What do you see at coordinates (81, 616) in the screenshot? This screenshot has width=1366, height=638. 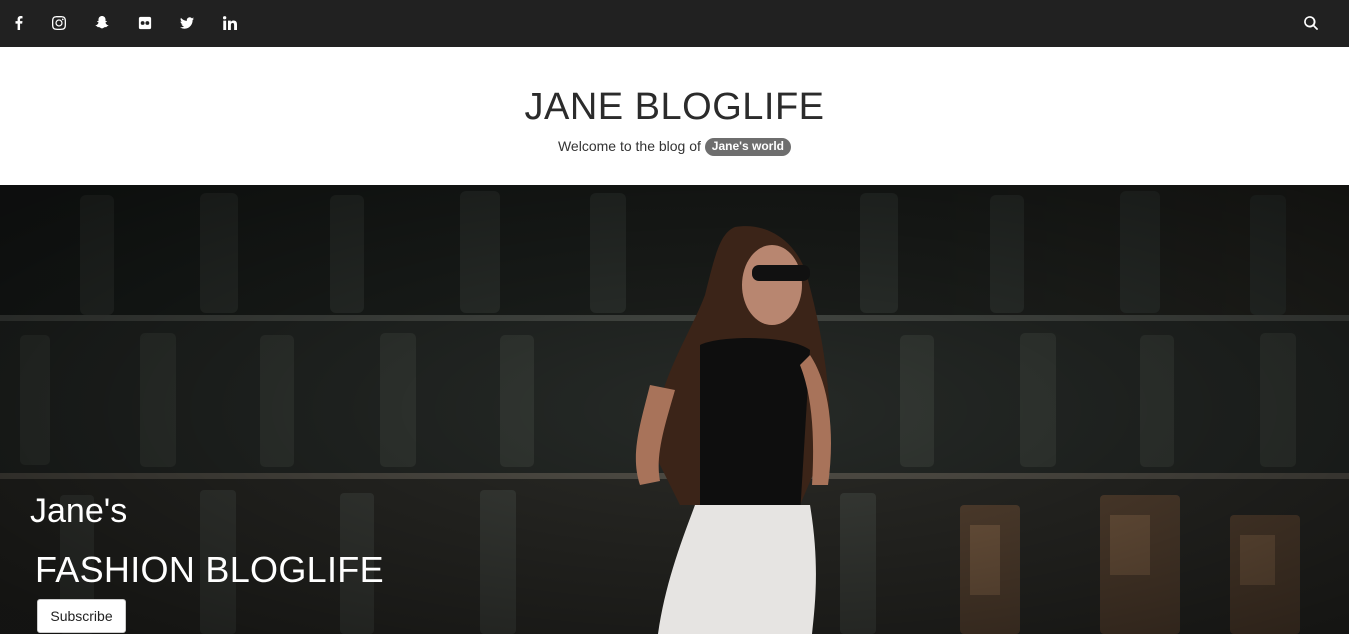 I see `subscribe-button: Subscribe` at bounding box center [81, 616].